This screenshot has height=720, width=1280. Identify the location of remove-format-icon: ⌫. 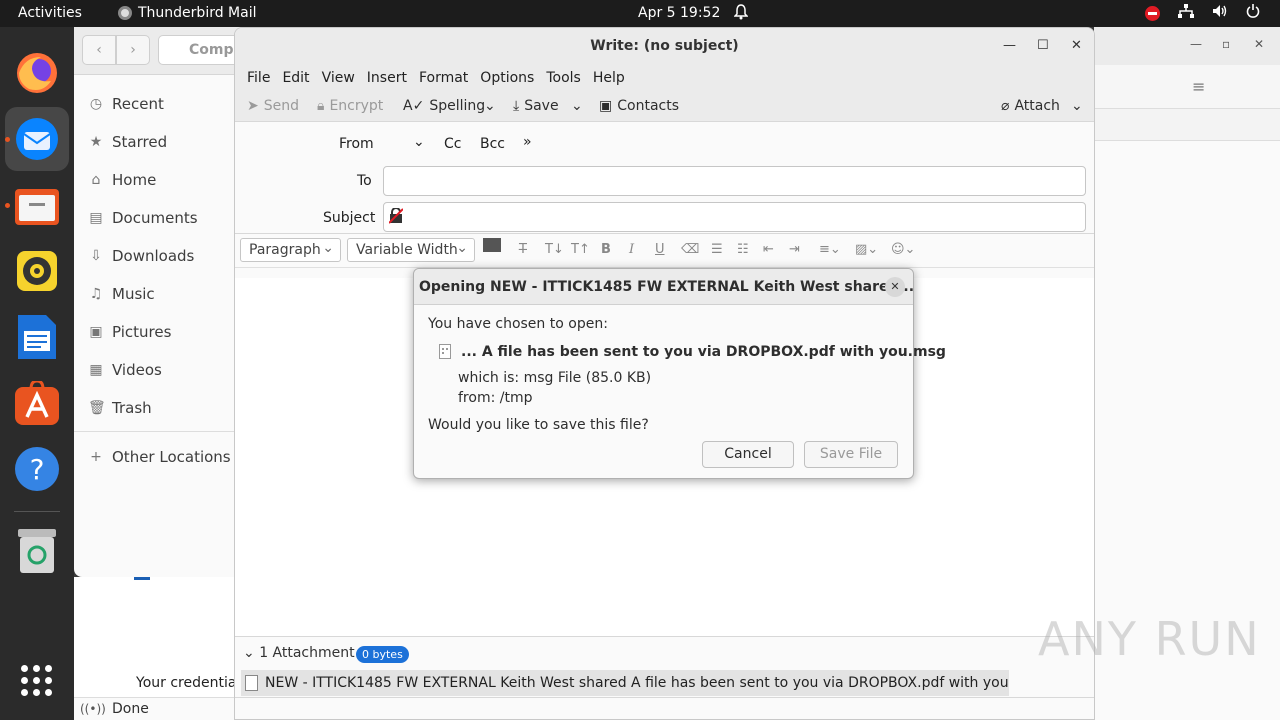
(690, 249).